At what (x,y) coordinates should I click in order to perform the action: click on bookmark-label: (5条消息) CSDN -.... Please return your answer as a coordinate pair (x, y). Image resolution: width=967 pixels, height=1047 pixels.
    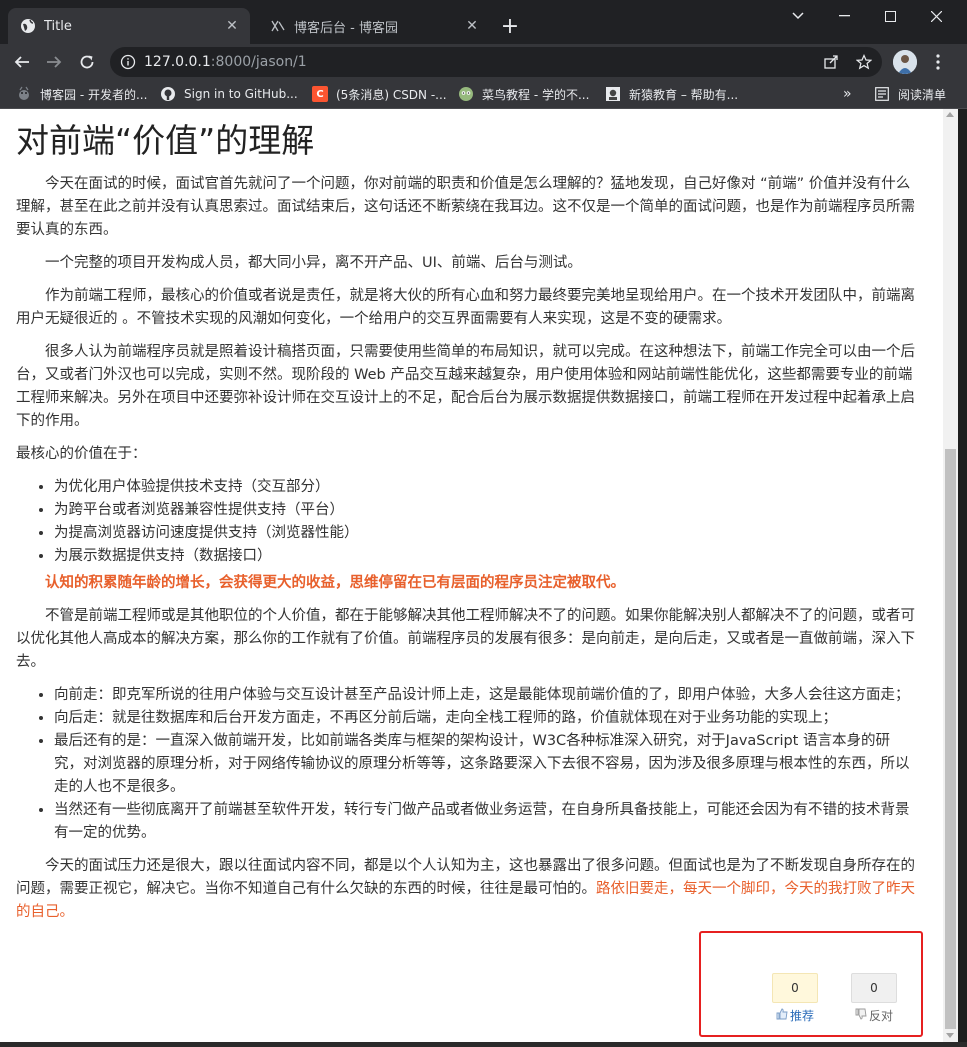
    Looking at the image, I should click on (391, 94).